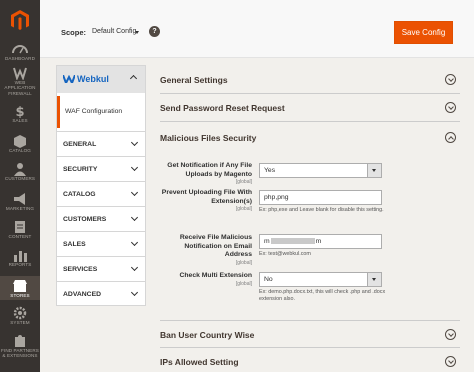 This screenshot has width=474, height=372. Describe the element at coordinates (20, 178) in the screenshot. I see `nav-label: Customers` at that location.